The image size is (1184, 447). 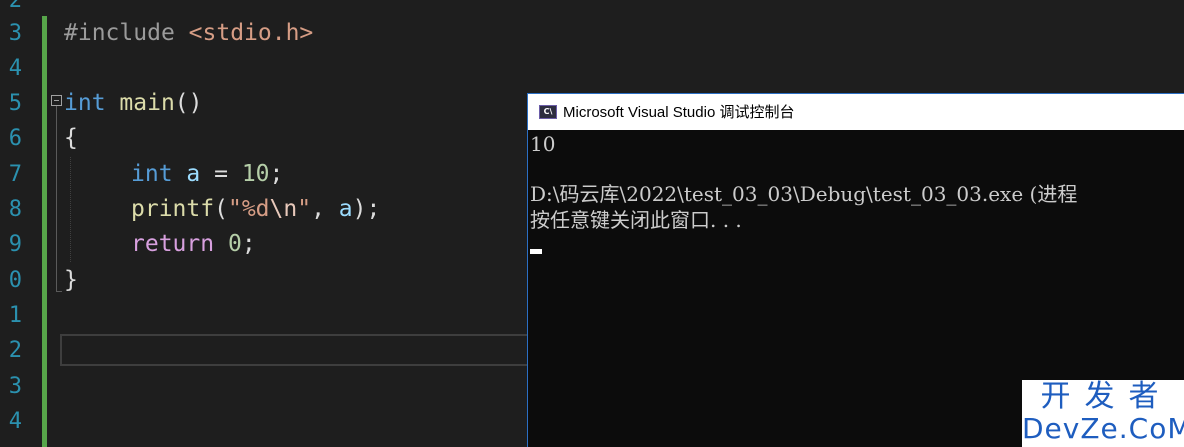 I want to click on keyword-return: return, so click(x=173, y=244).